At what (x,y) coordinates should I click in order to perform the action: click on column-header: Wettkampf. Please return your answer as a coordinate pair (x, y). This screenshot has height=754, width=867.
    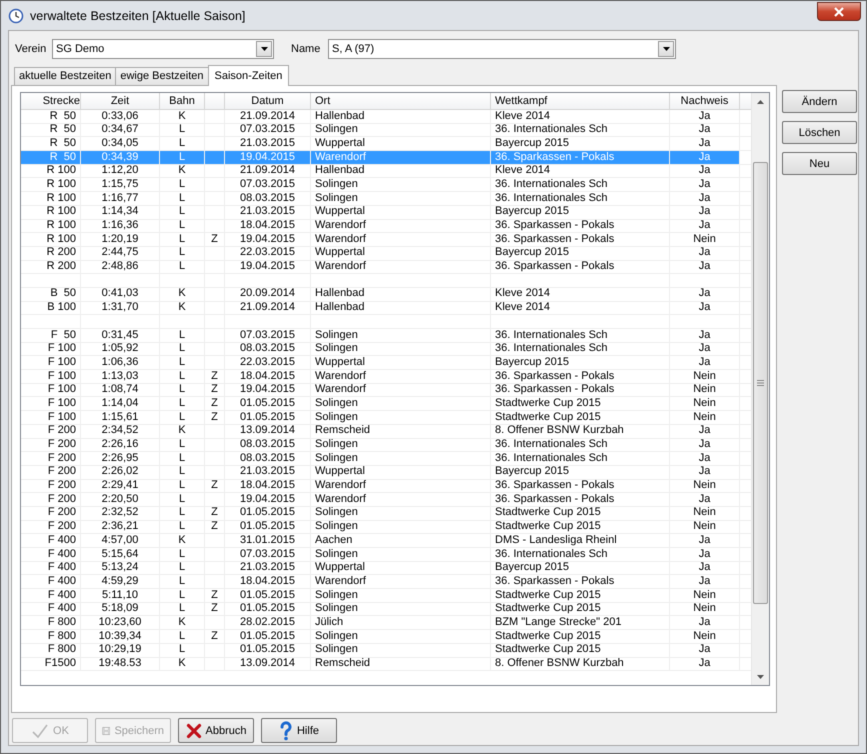
    Looking at the image, I should click on (580, 101).